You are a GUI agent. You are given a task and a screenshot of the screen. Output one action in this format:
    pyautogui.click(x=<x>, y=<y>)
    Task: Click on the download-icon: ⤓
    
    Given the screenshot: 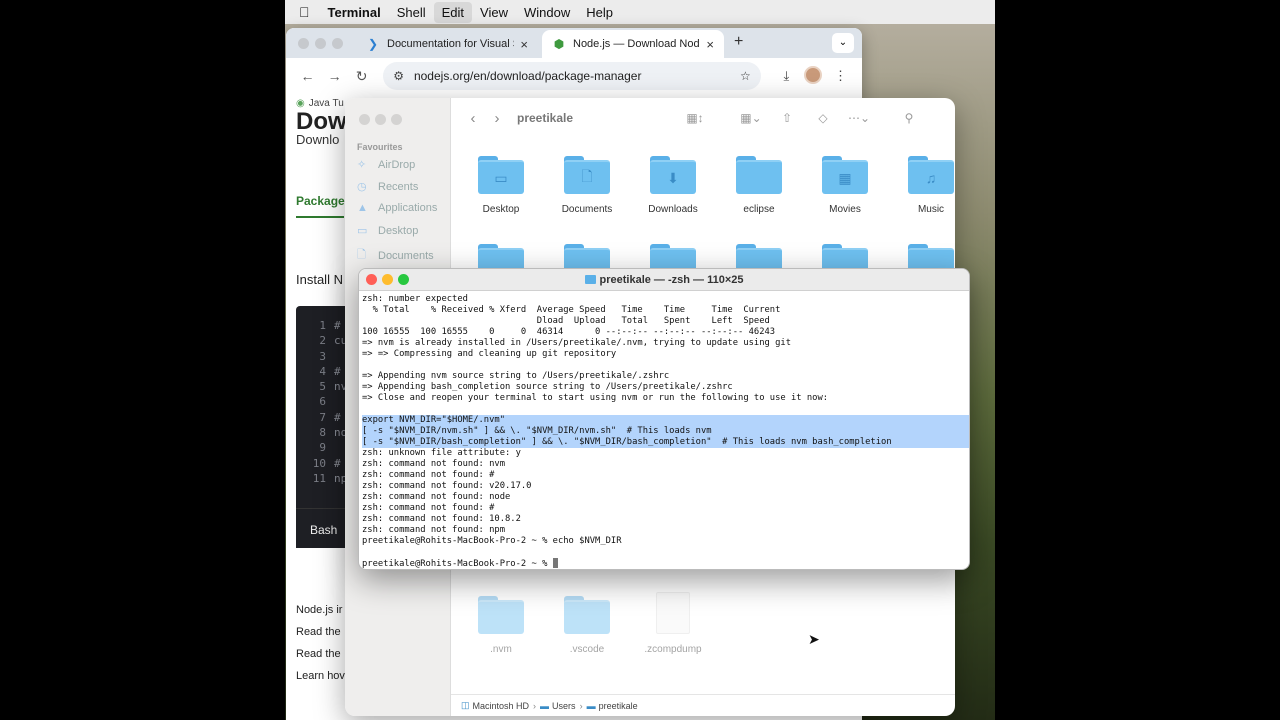 What is the action you would take?
    pyautogui.click(x=786, y=76)
    